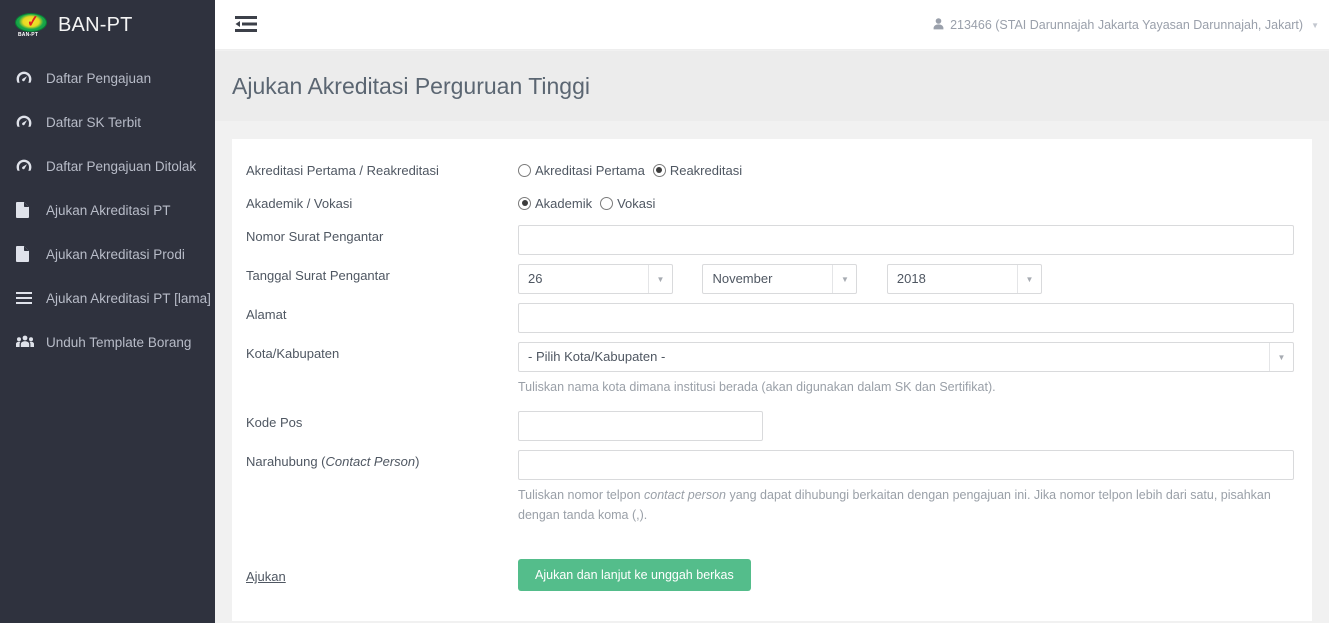 The width and height of the screenshot is (1329, 623). Describe the element at coordinates (94, 122) in the screenshot. I see `sidebar-item-label: Daftar SK Terbit` at that location.